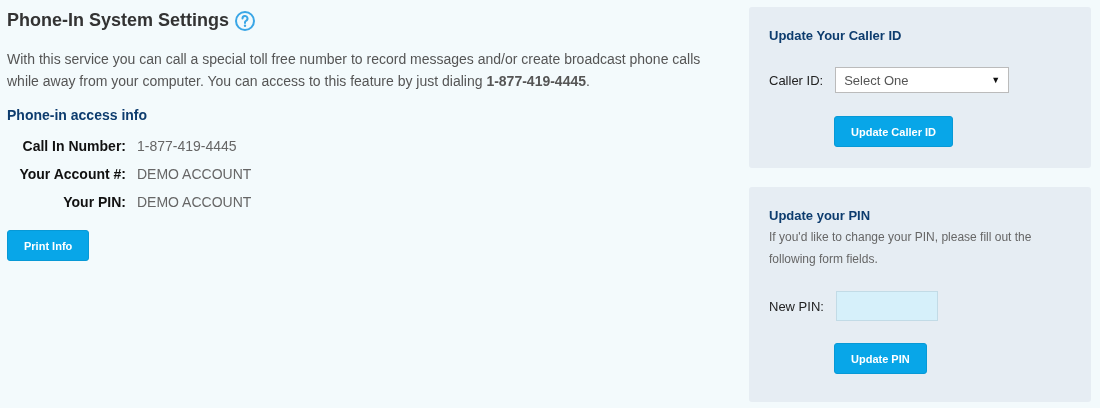 The height and width of the screenshot is (408, 1100). Describe the element at coordinates (820, 215) in the screenshot. I see `panel-heading: Update your PIN` at that location.